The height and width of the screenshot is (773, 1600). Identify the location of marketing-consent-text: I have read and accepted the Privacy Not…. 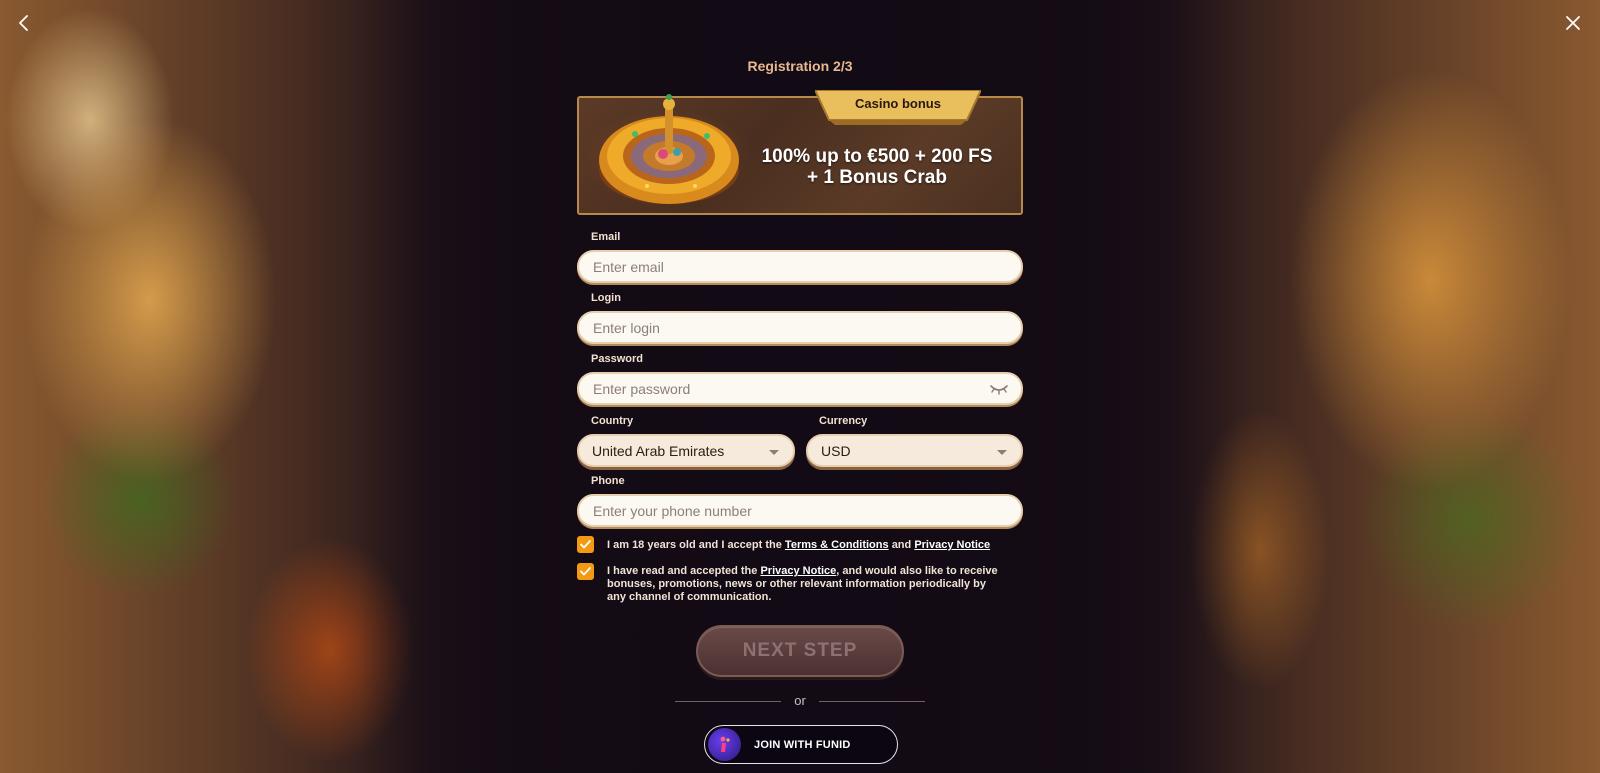
(807, 584).